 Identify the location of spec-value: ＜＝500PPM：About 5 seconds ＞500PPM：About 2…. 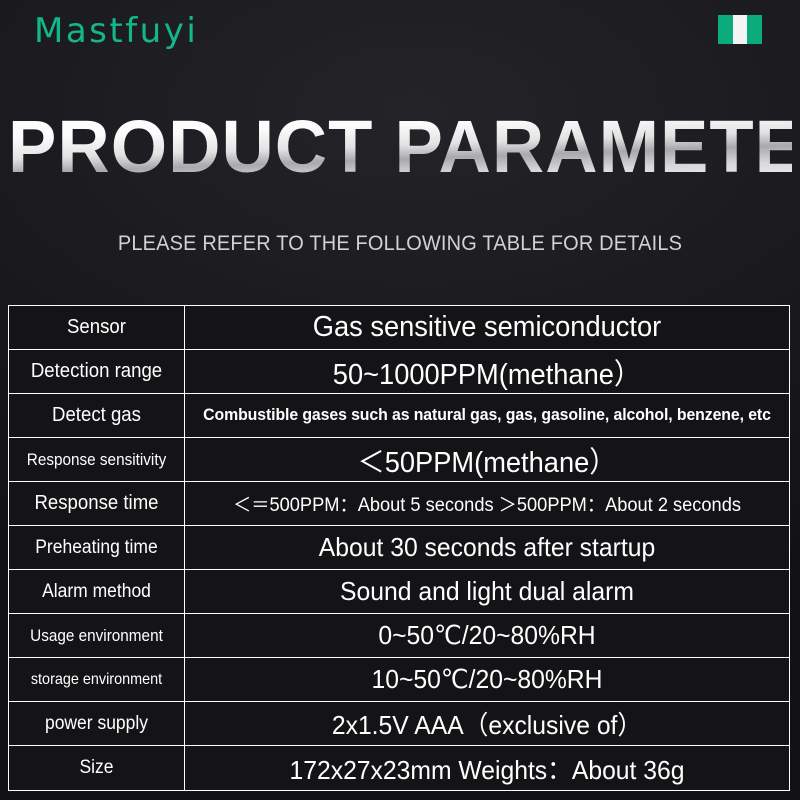
(487, 505).